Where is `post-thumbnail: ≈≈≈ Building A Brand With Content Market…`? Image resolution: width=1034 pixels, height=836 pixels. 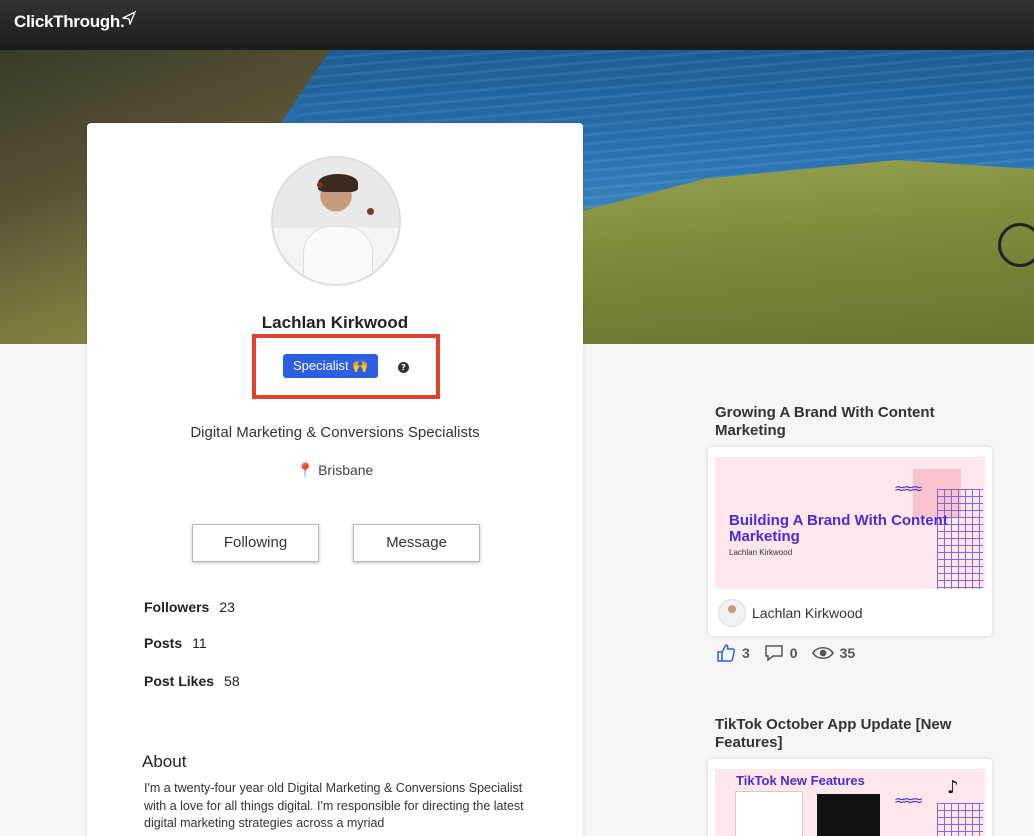 post-thumbnail: ≈≈≈ Building A Brand With Content Market… is located at coordinates (850, 523).